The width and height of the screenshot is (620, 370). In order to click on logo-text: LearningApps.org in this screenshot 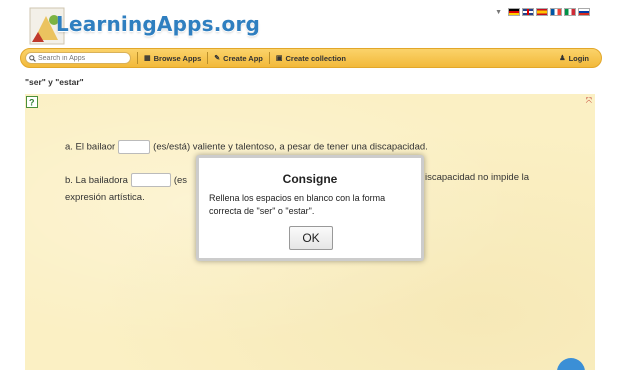, I will do `click(158, 24)`.